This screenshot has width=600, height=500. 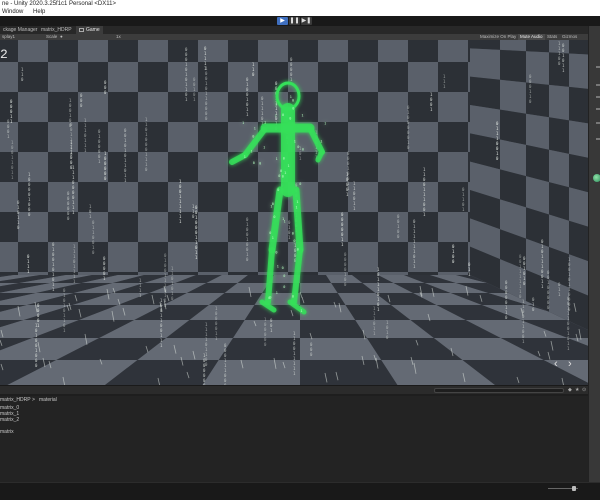 What do you see at coordinates (584, 390) in the screenshot?
I see `visibility-icon: ⊙` at bounding box center [584, 390].